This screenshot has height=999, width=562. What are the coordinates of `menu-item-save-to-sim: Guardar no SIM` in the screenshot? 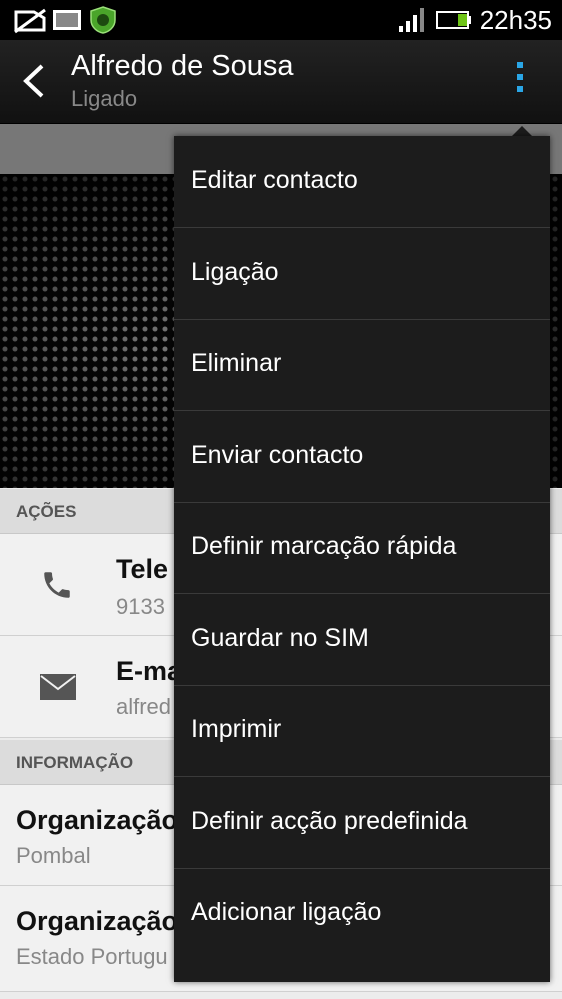 It's located at (362, 640).